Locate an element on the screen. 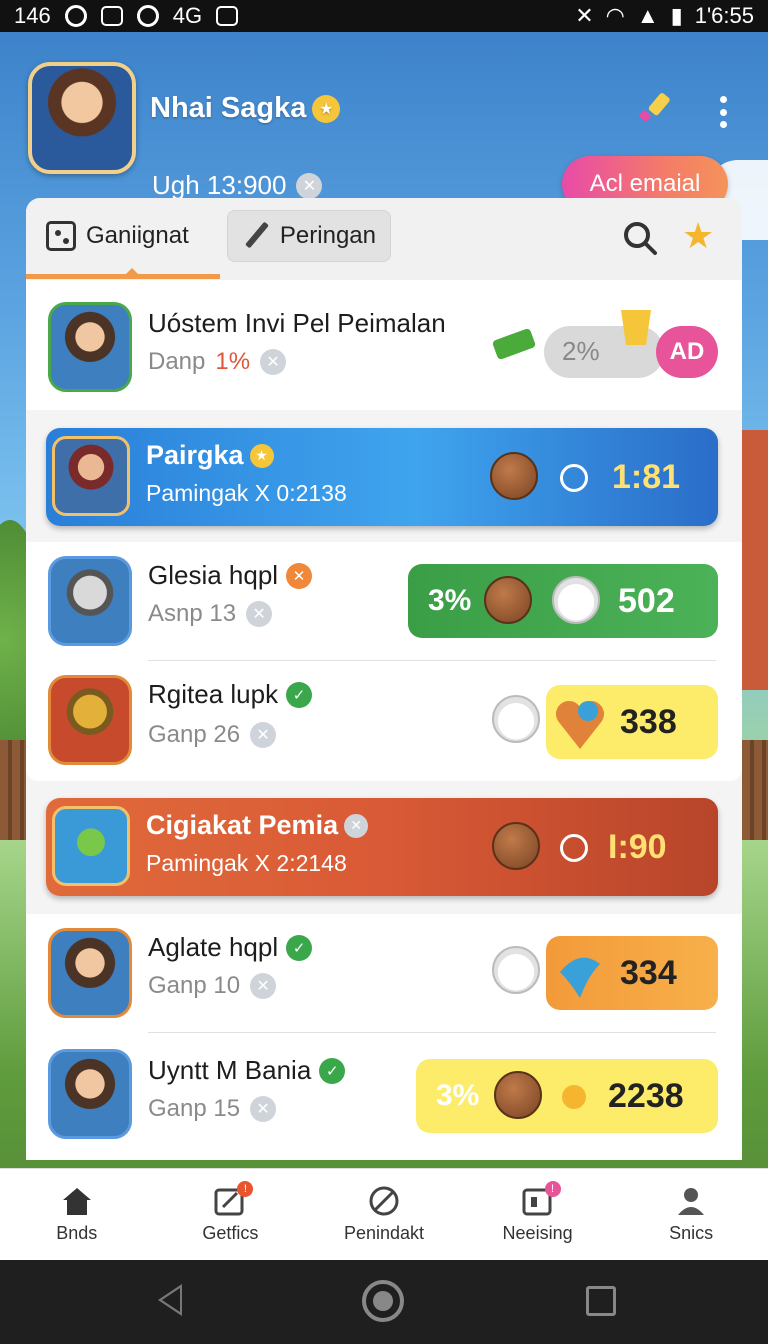  player-name-text: Cigiakat Pemia is located at coordinates (242, 825).